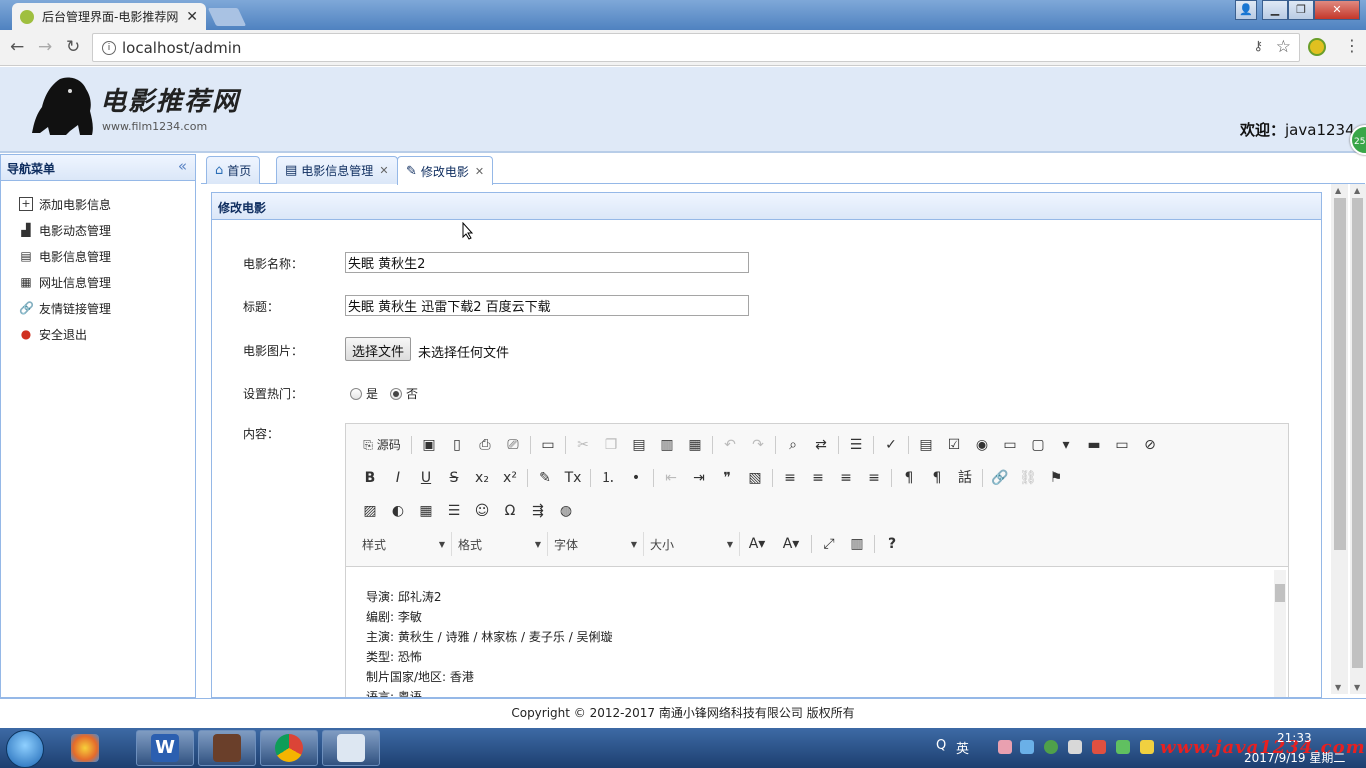 This screenshot has height=768, width=1366. I want to click on tray-network-icon, so click(1075, 747).